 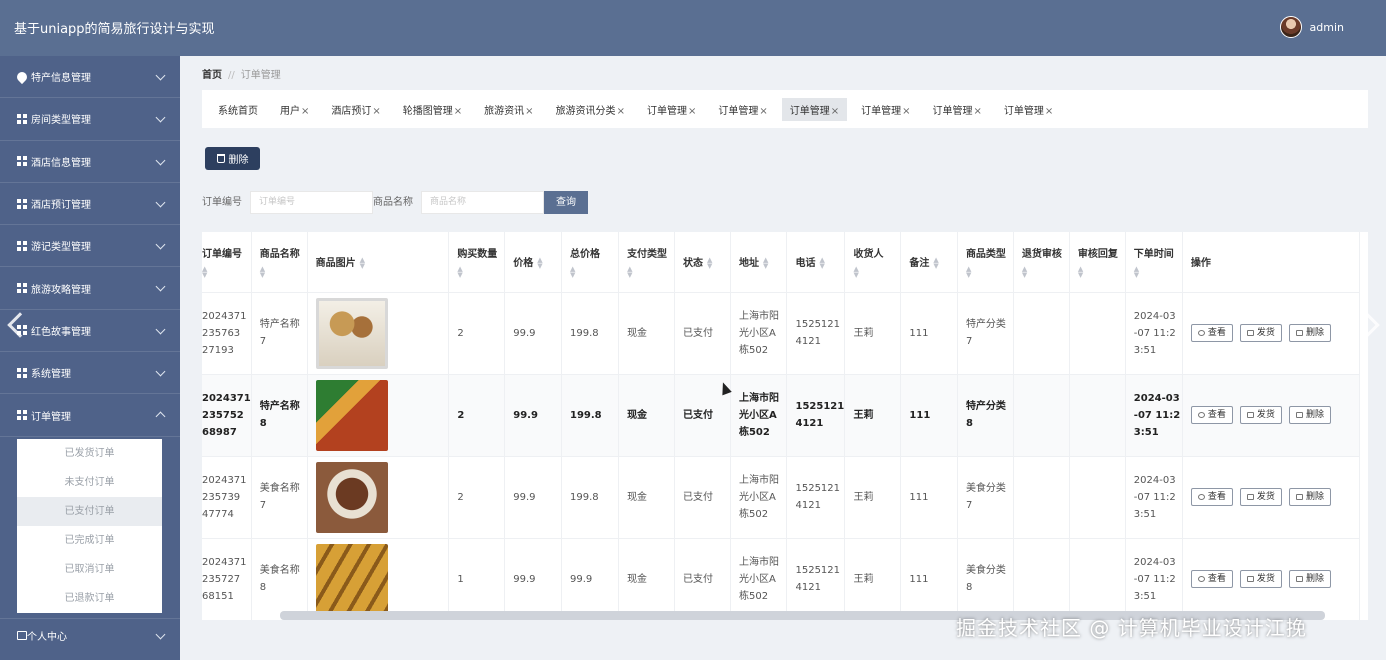 What do you see at coordinates (590, 109) in the screenshot?
I see `tab-news-category: 旅游资讯分类×` at bounding box center [590, 109].